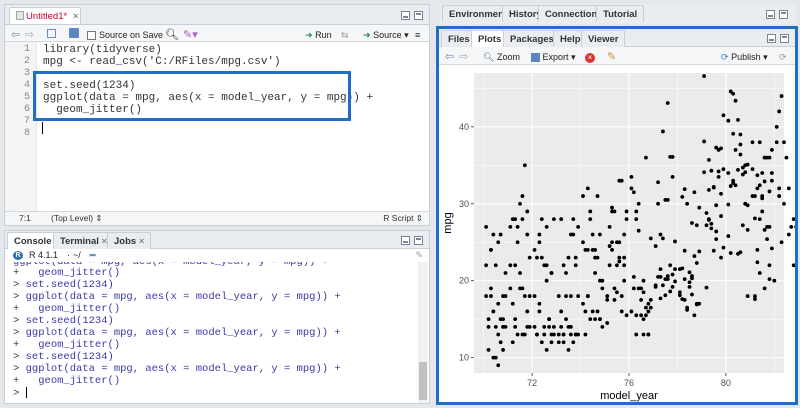 Image resolution: width=800 pixels, height=408 pixels. I want to click on remove-plot-icon: ×, so click(590, 57).